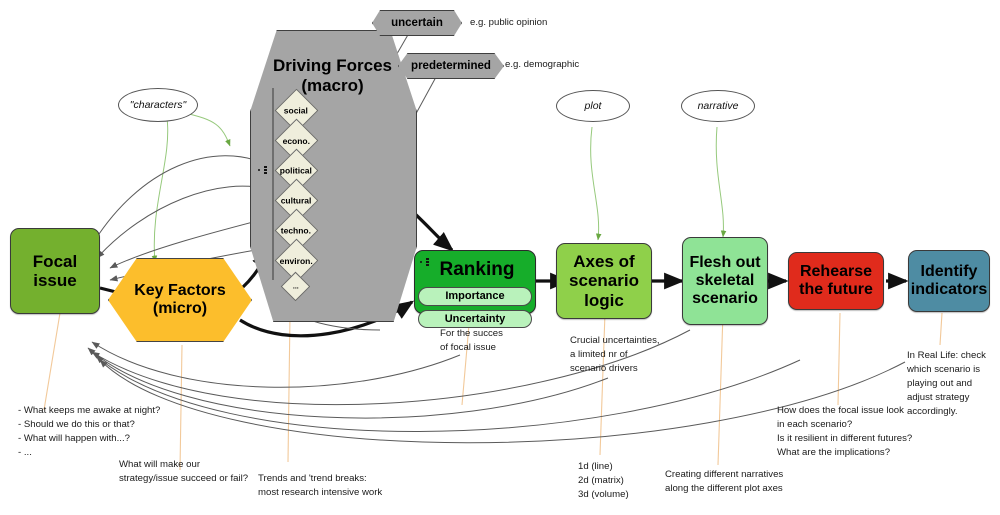 Image resolution: width=1000 pixels, height=515 pixels. I want to click on driving-force-label: social, so click(296, 110).